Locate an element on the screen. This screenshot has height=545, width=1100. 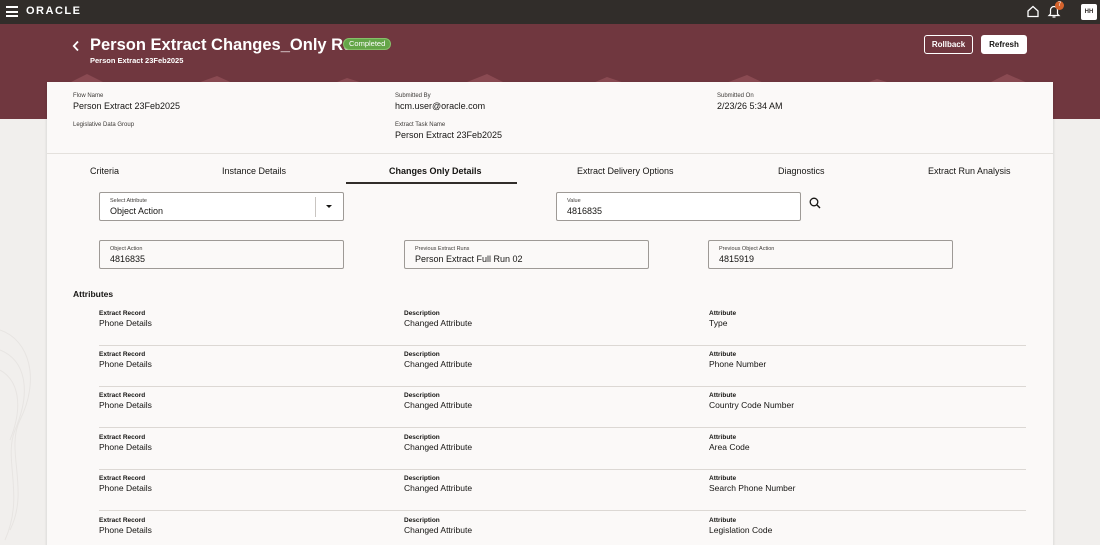
tab-extract-delivery-options: Extract Delivery Options is located at coordinates (625, 171).